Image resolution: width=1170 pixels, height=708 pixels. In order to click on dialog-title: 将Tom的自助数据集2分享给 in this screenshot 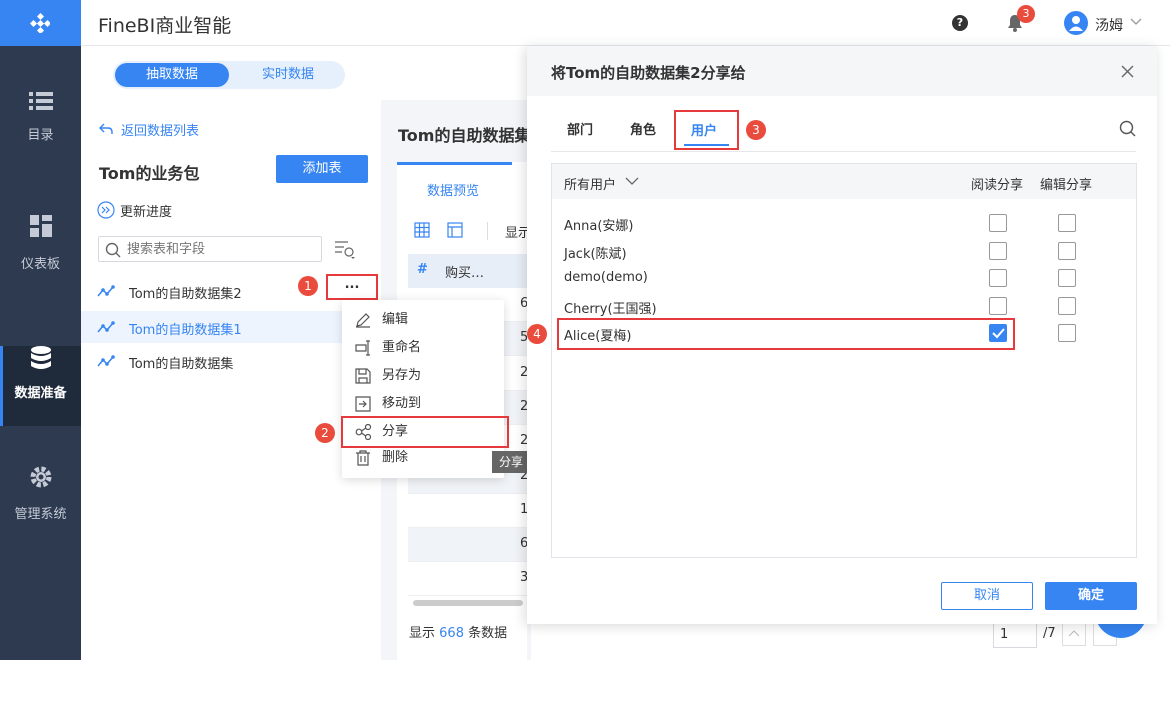, I will do `click(648, 73)`.